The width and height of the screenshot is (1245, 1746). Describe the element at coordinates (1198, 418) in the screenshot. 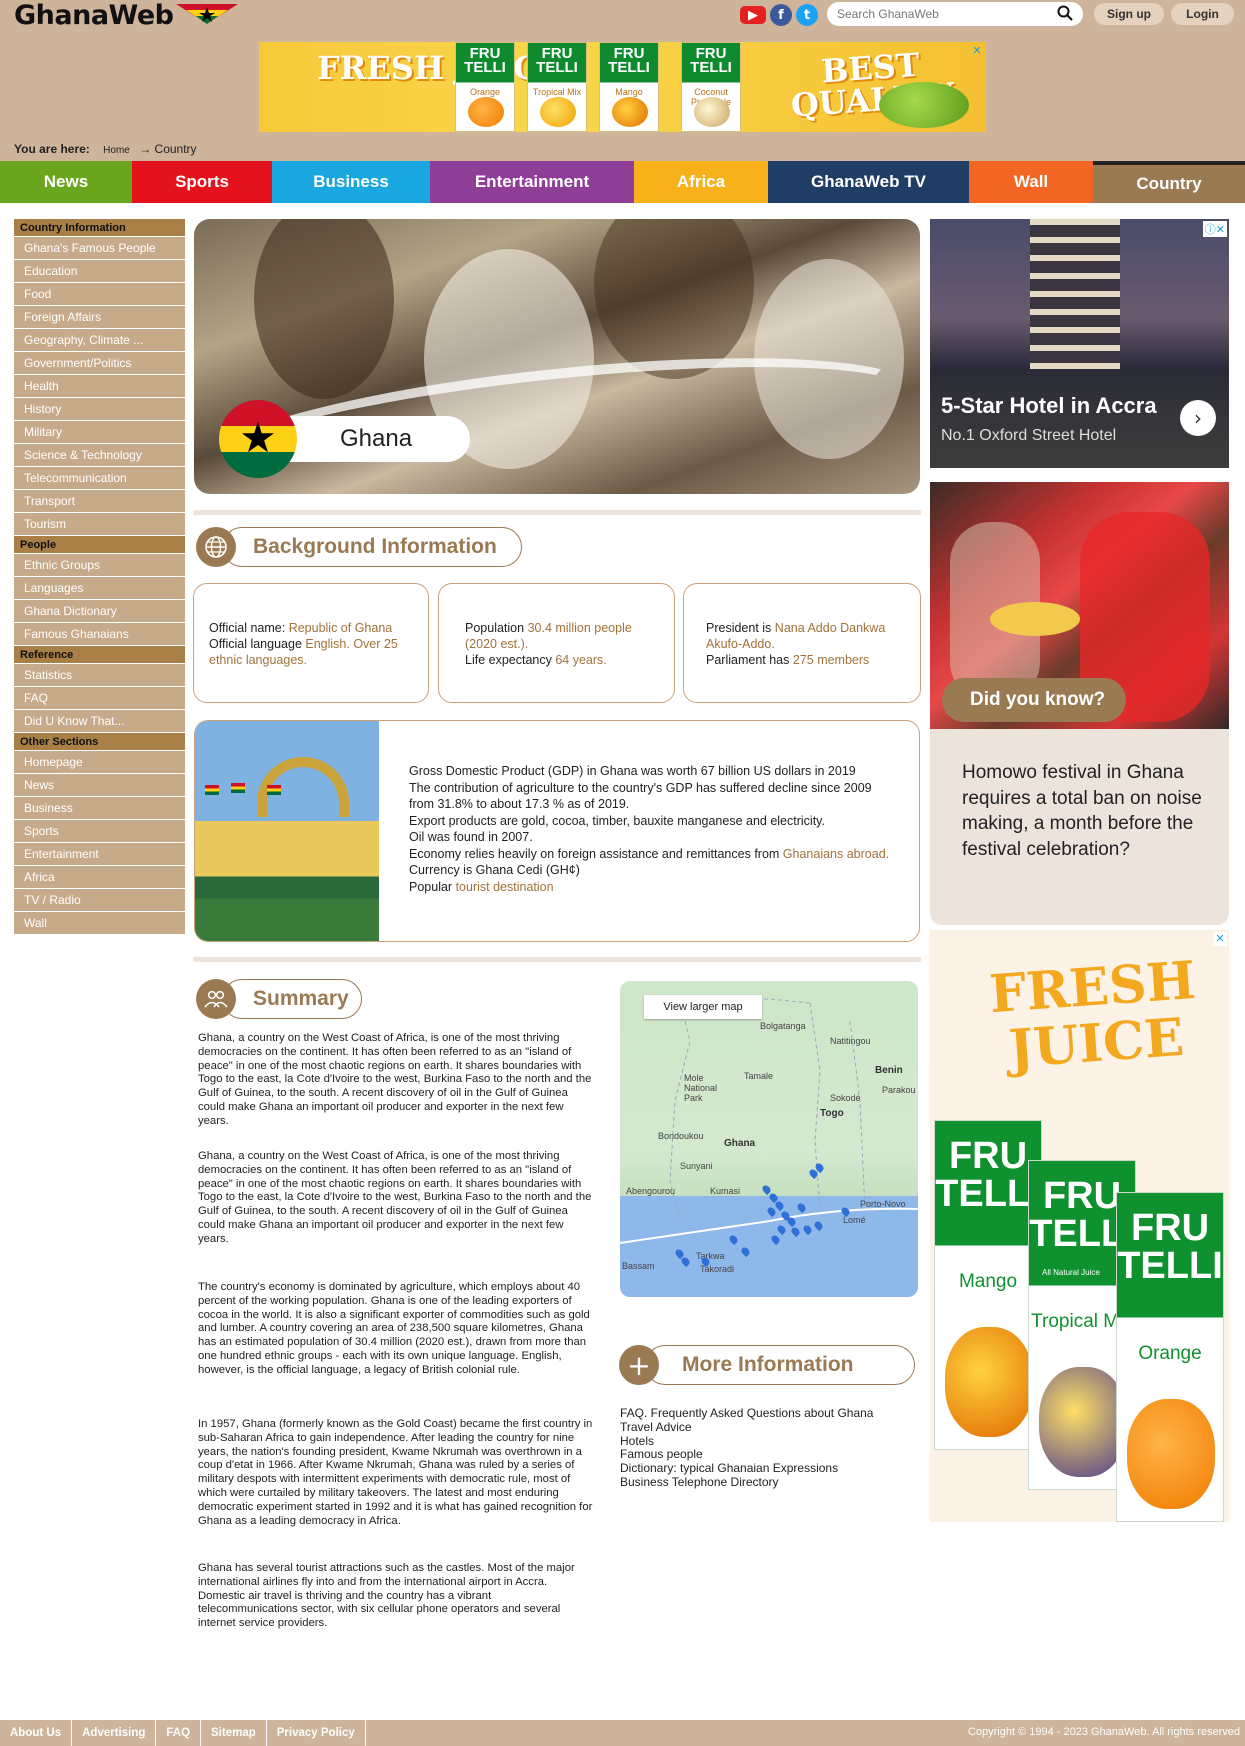

I see `chevron-right-icon: ›` at that location.